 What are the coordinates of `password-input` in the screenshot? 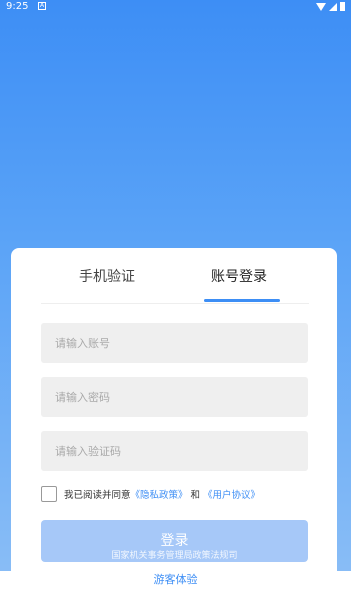 It's located at (174, 397).